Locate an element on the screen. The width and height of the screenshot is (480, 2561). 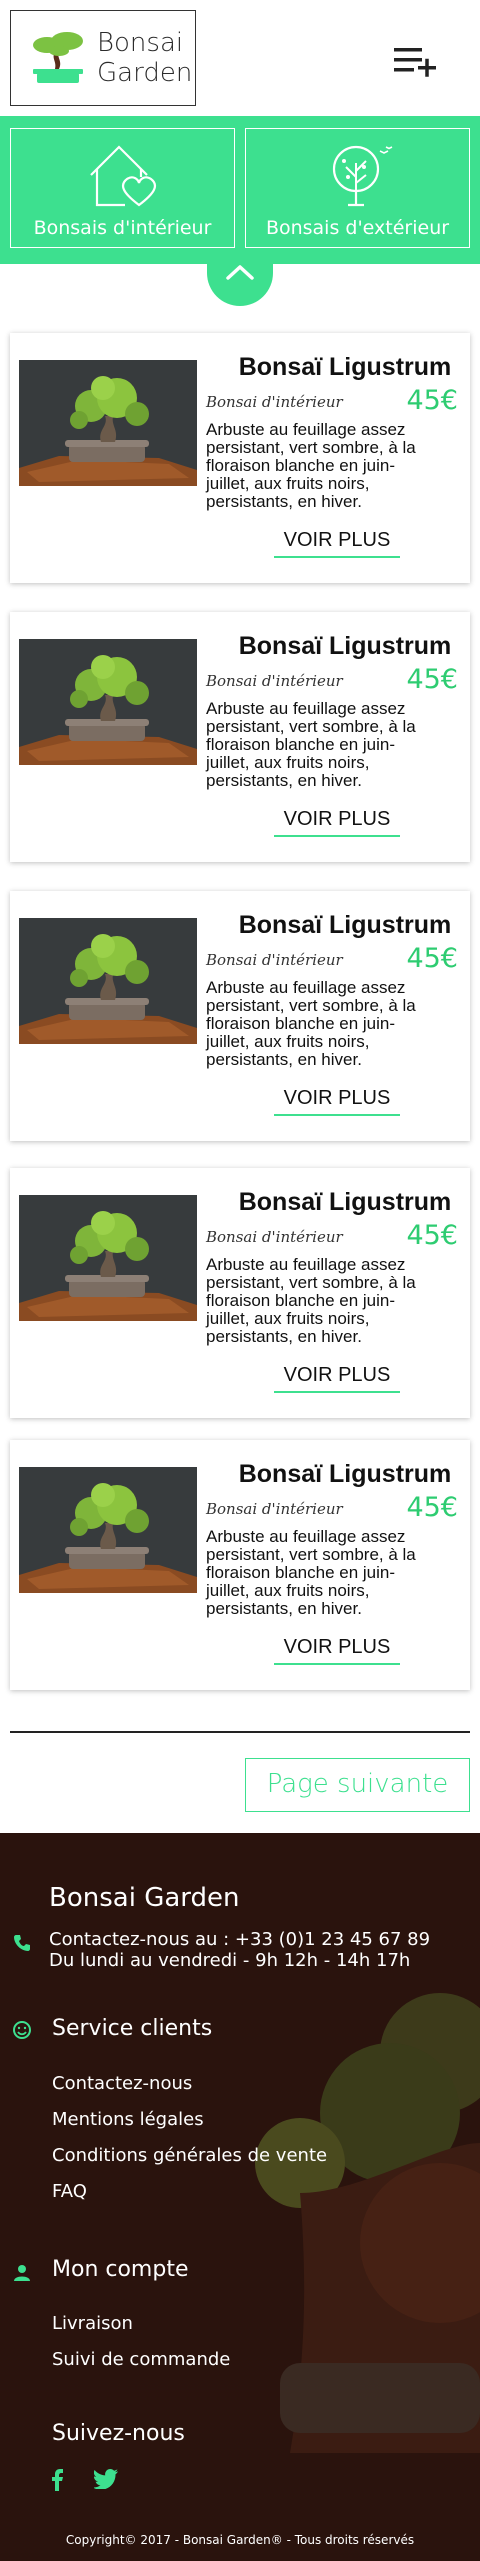
twitter-icon is located at coordinates (106, 2479).